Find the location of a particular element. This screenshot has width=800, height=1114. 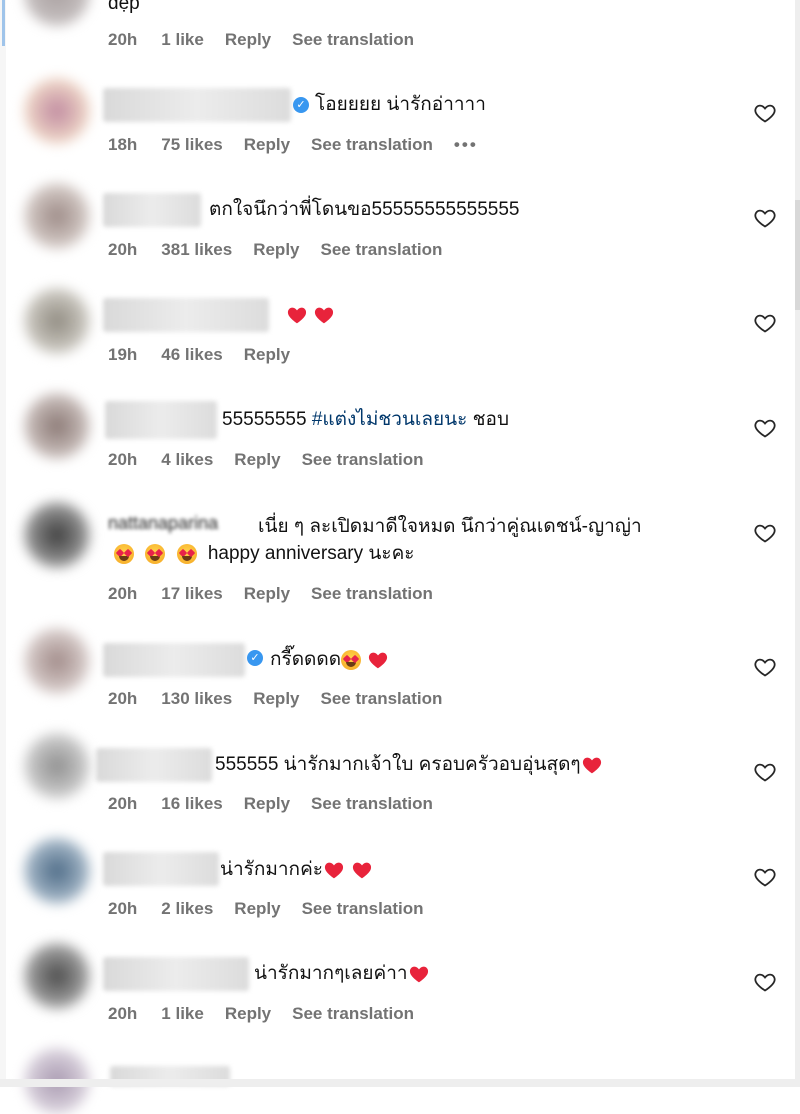

comment-text: ตกใจนึกว่าพี่โดนขอ55555555555555 is located at coordinates (364, 209).